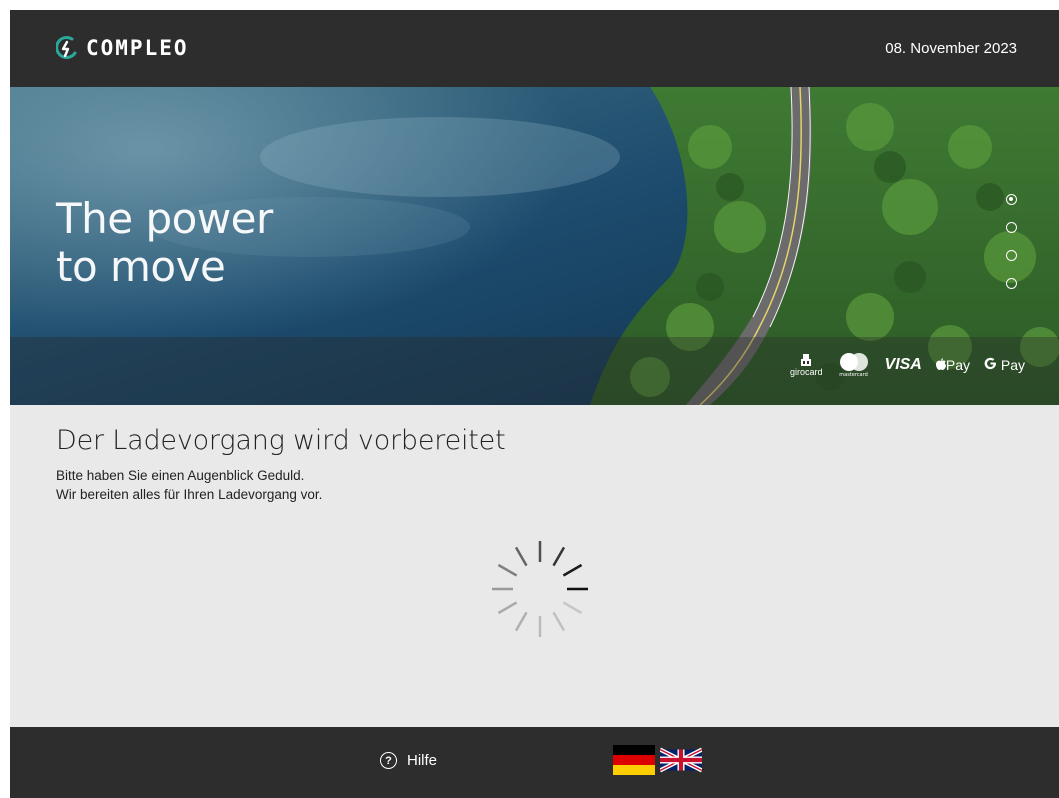 This screenshot has height=798, width=1059. I want to click on language-selector, so click(657, 760).